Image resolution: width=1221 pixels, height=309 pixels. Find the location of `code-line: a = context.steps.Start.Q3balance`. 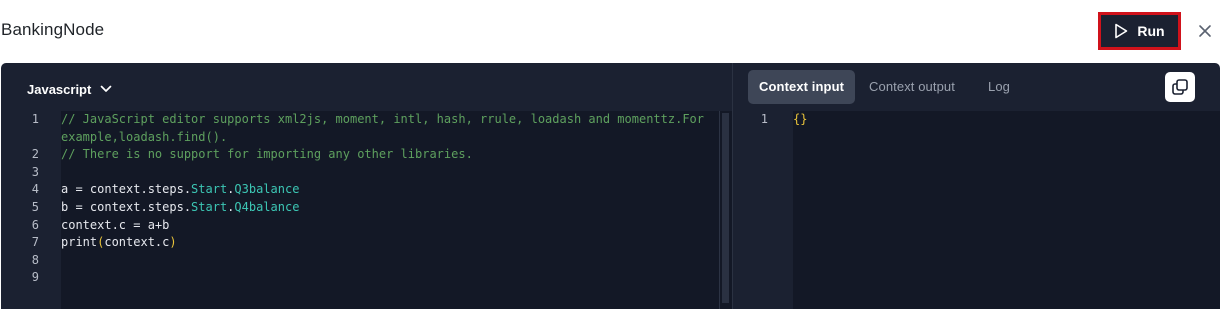

code-line: a = context.steps.Start.Q3balance is located at coordinates (180, 189).